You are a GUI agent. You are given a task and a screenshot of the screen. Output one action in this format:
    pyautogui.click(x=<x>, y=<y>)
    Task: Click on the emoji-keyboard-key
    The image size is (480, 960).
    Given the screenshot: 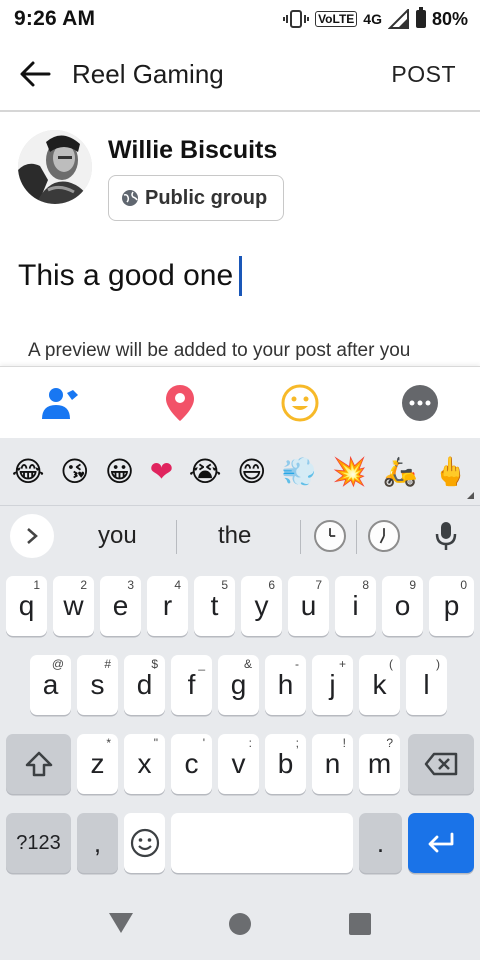 What is the action you would take?
    pyautogui.click(x=144, y=843)
    